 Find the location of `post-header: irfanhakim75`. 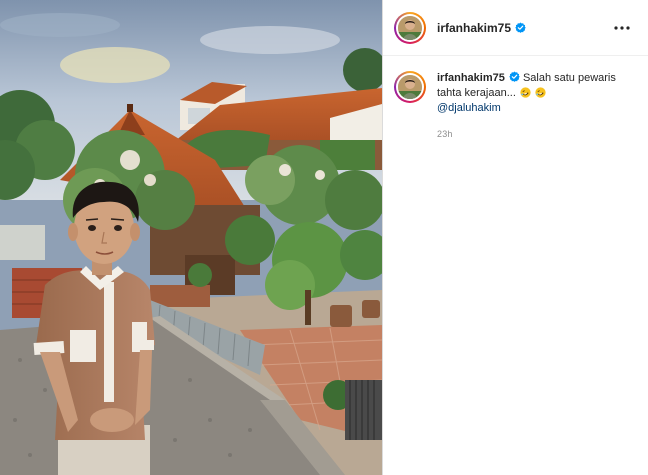

post-header: irfanhakim75 is located at coordinates (515, 28).